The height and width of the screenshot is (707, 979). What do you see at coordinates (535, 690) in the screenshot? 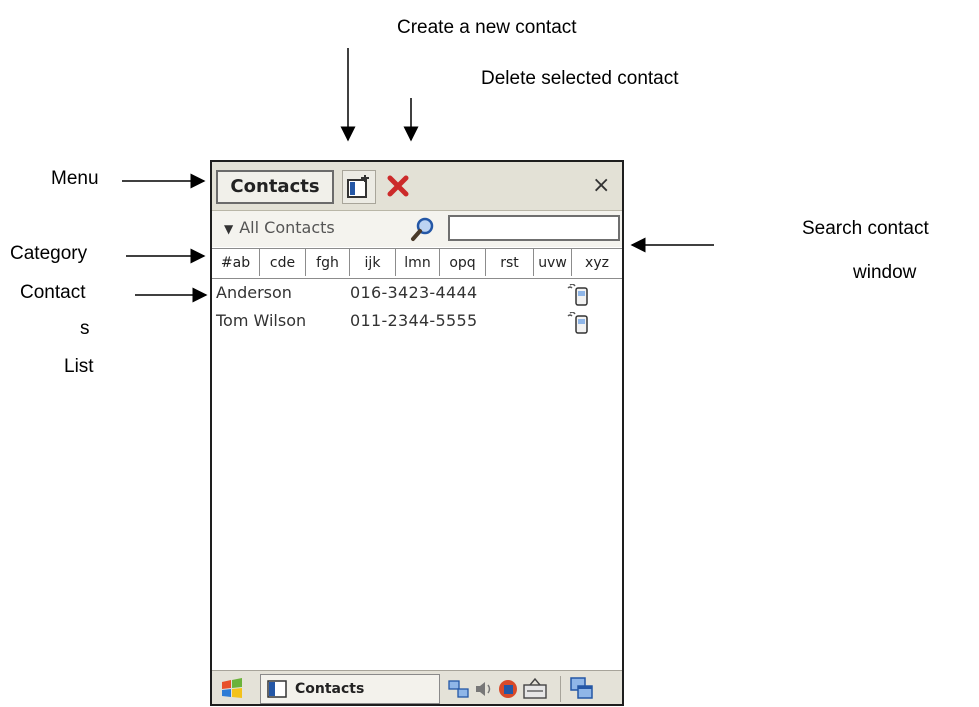
I see `keyboard-icon` at bounding box center [535, 690].